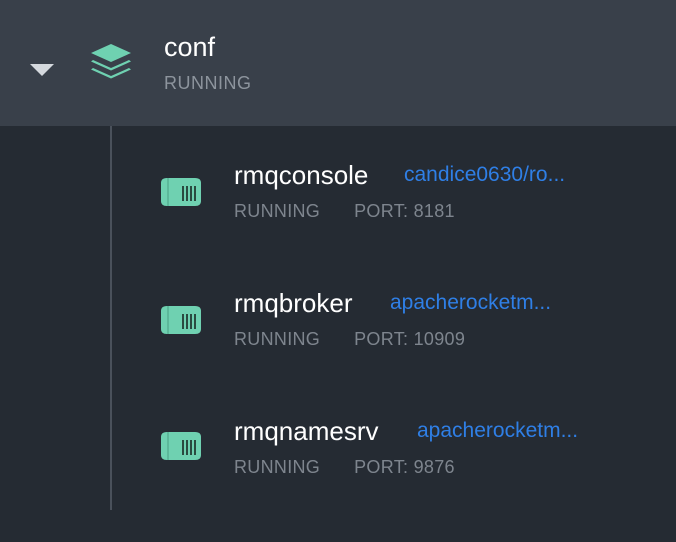 This screenshot has width=676, height=542. What do you see at coordinates (349, 339) in the screenshot?
I see `container-meta: RUNNING PORT: 10909` at bounding box center [349, 339].